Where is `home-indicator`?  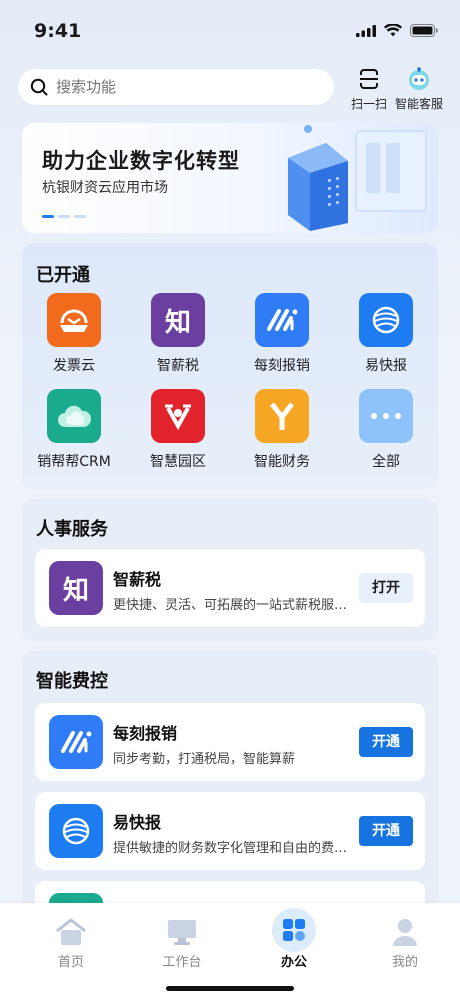 home-indicator is located at coordinates (230, 988).